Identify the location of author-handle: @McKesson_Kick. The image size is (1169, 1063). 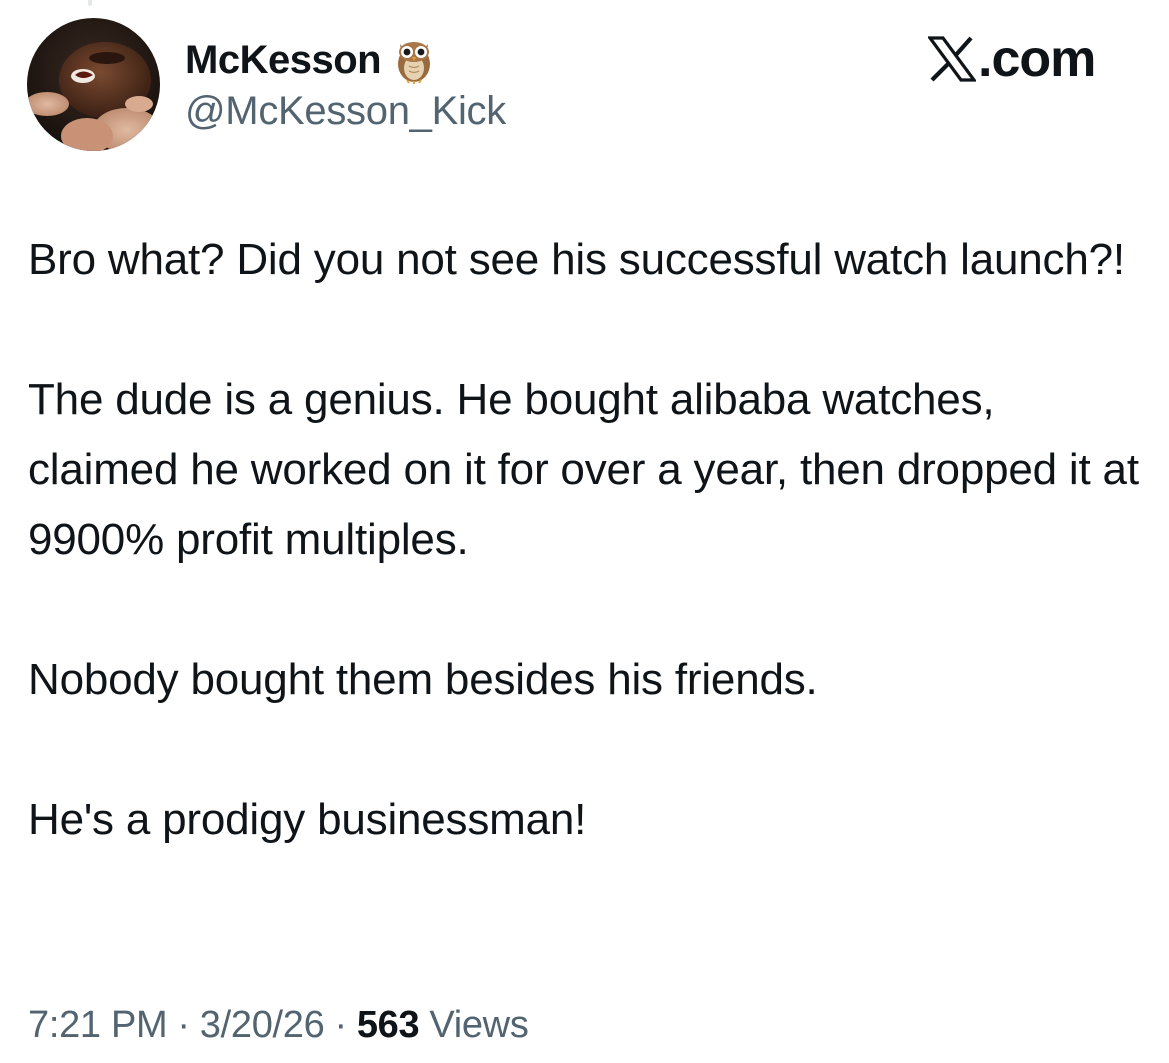
(345, 111).